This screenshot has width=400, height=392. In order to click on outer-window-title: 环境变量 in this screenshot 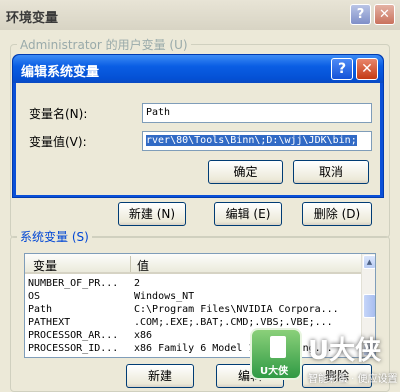, I will do `click(32, 18)`.